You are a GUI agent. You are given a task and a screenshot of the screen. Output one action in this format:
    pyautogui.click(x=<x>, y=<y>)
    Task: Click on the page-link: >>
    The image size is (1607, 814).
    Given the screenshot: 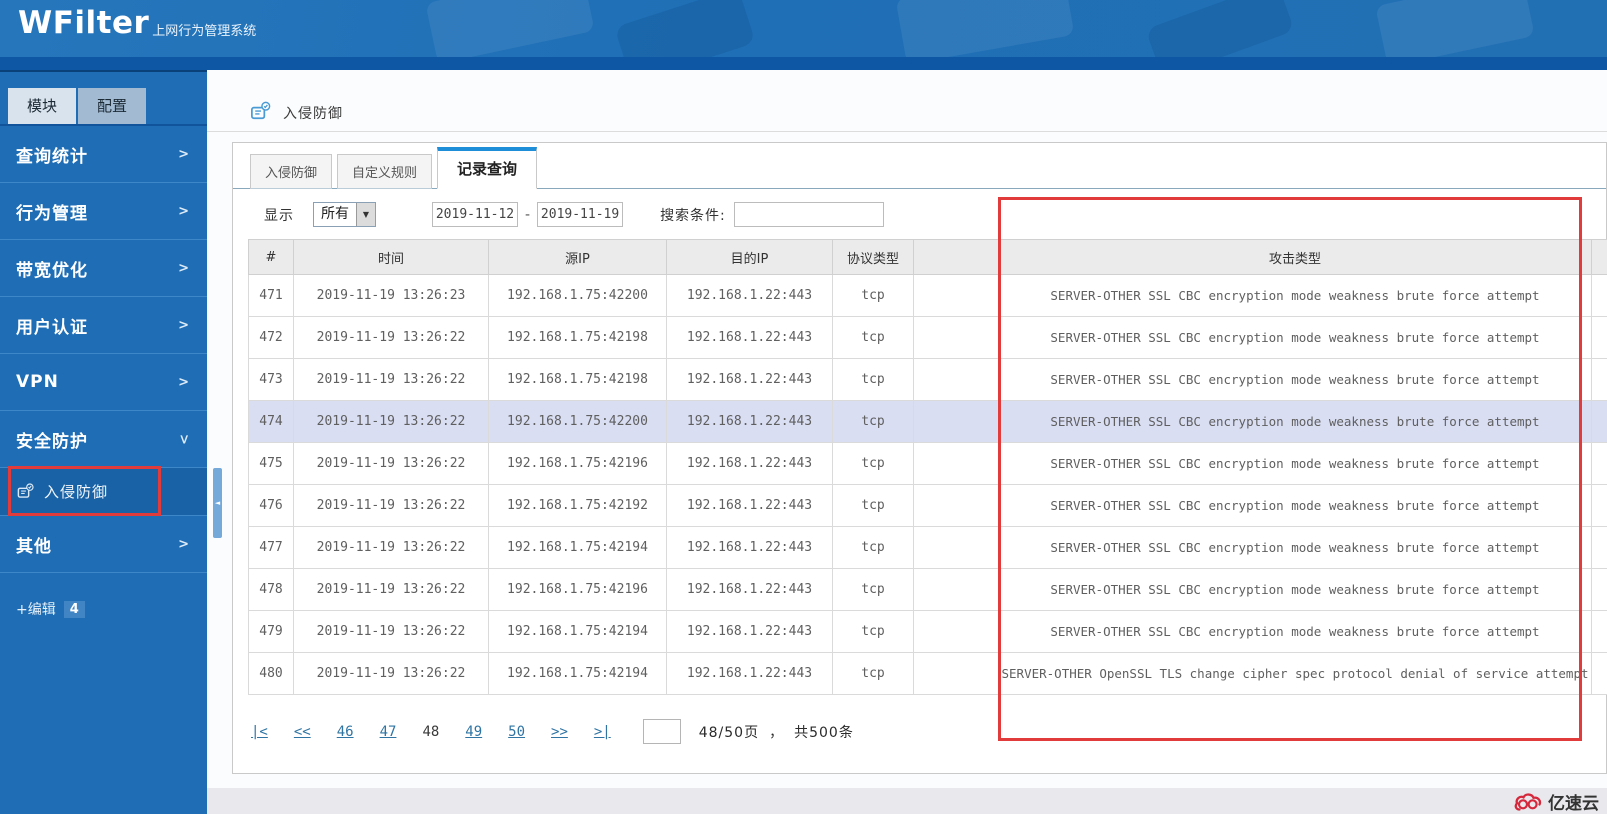 What is the action you would take?
    pyautogui.click(x=559, y=732)
    